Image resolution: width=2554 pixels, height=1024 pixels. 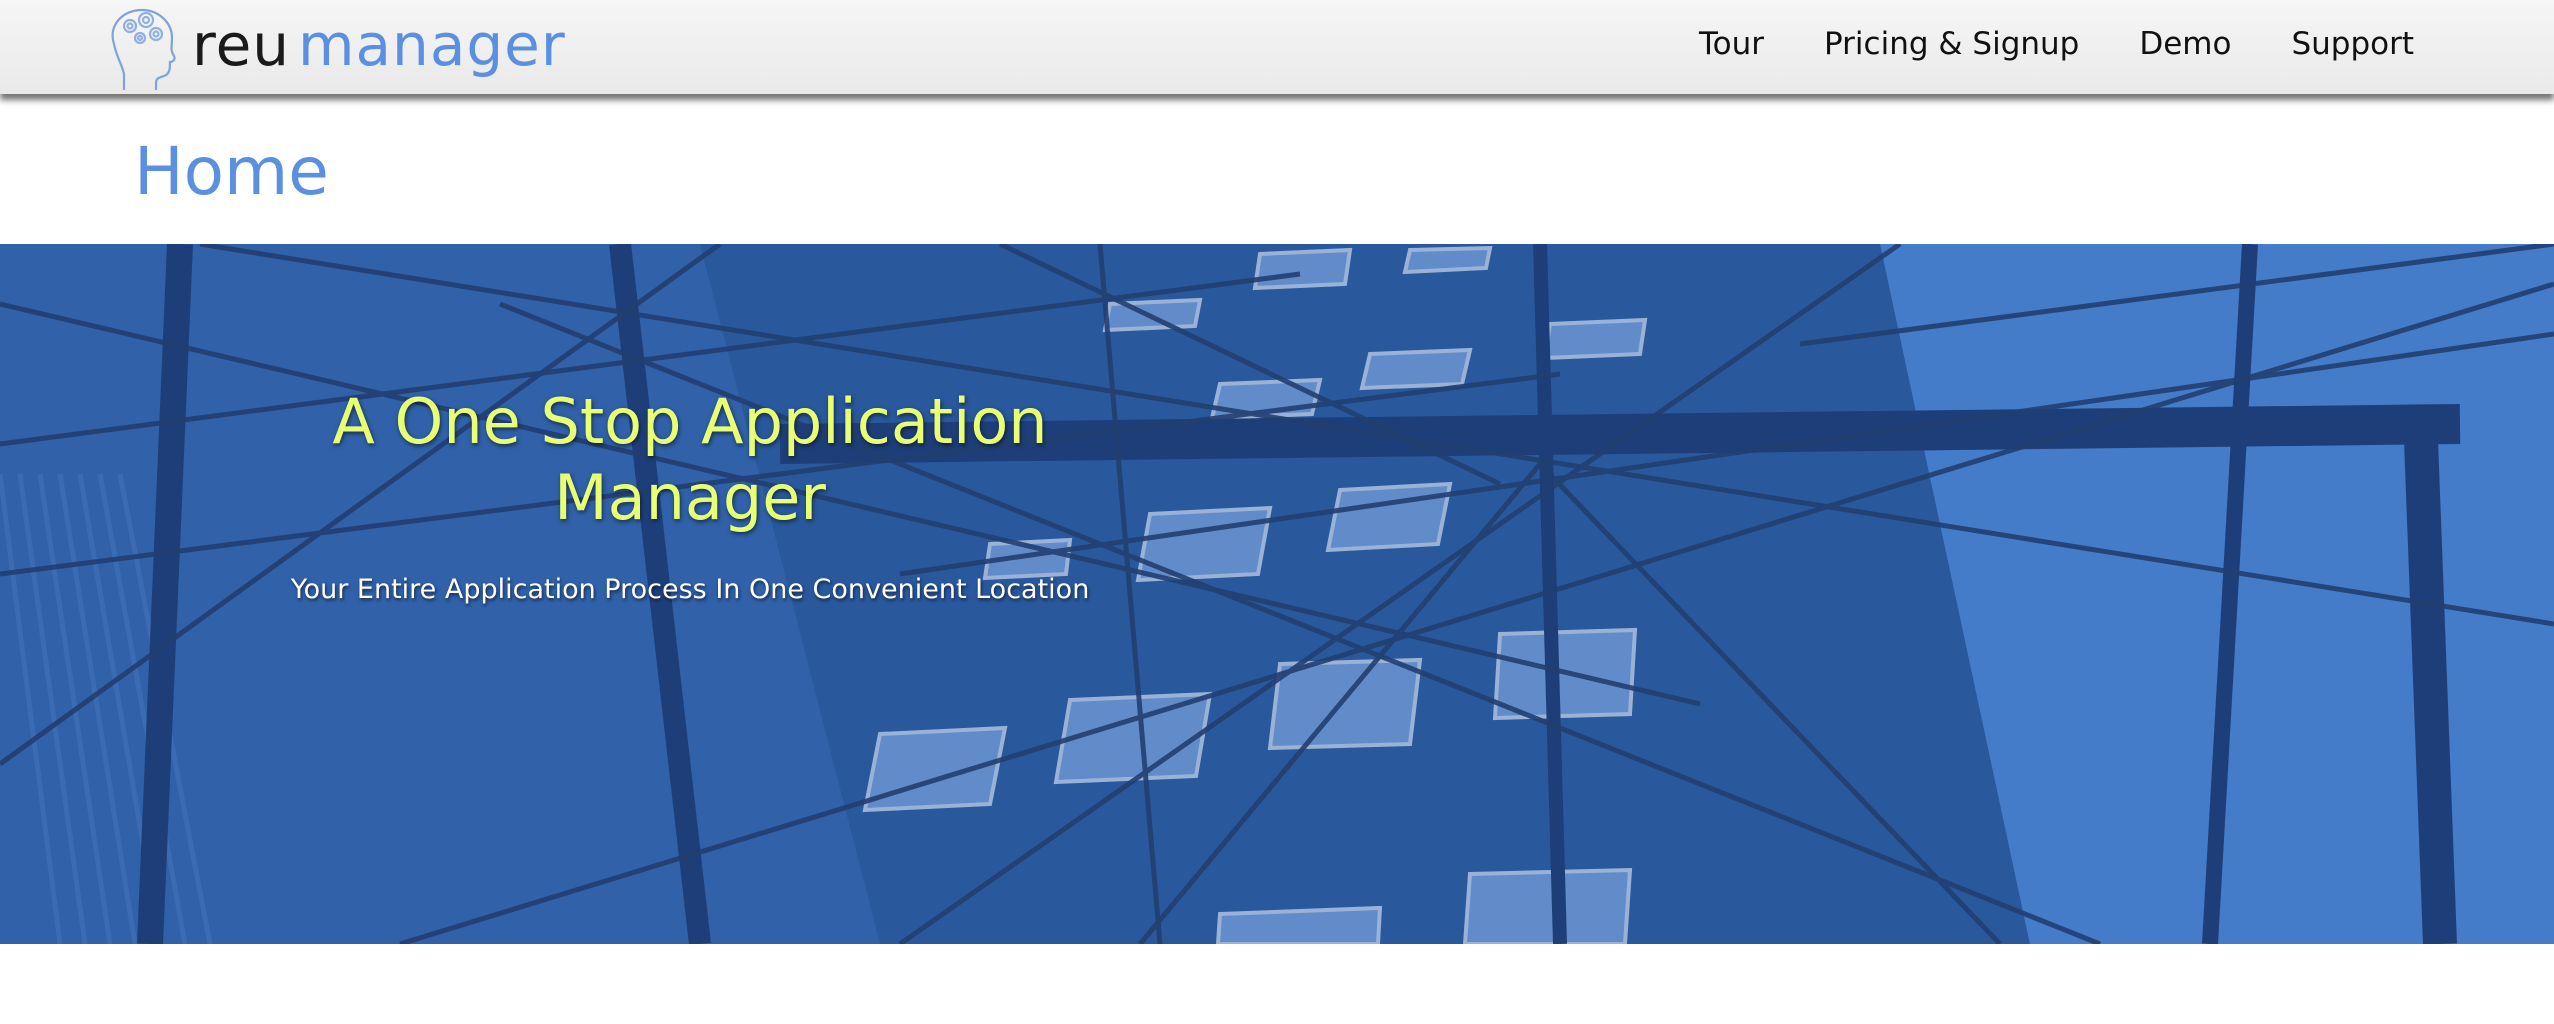 I want to click on nav-item-support: Support, so click(x=2352, y=44).